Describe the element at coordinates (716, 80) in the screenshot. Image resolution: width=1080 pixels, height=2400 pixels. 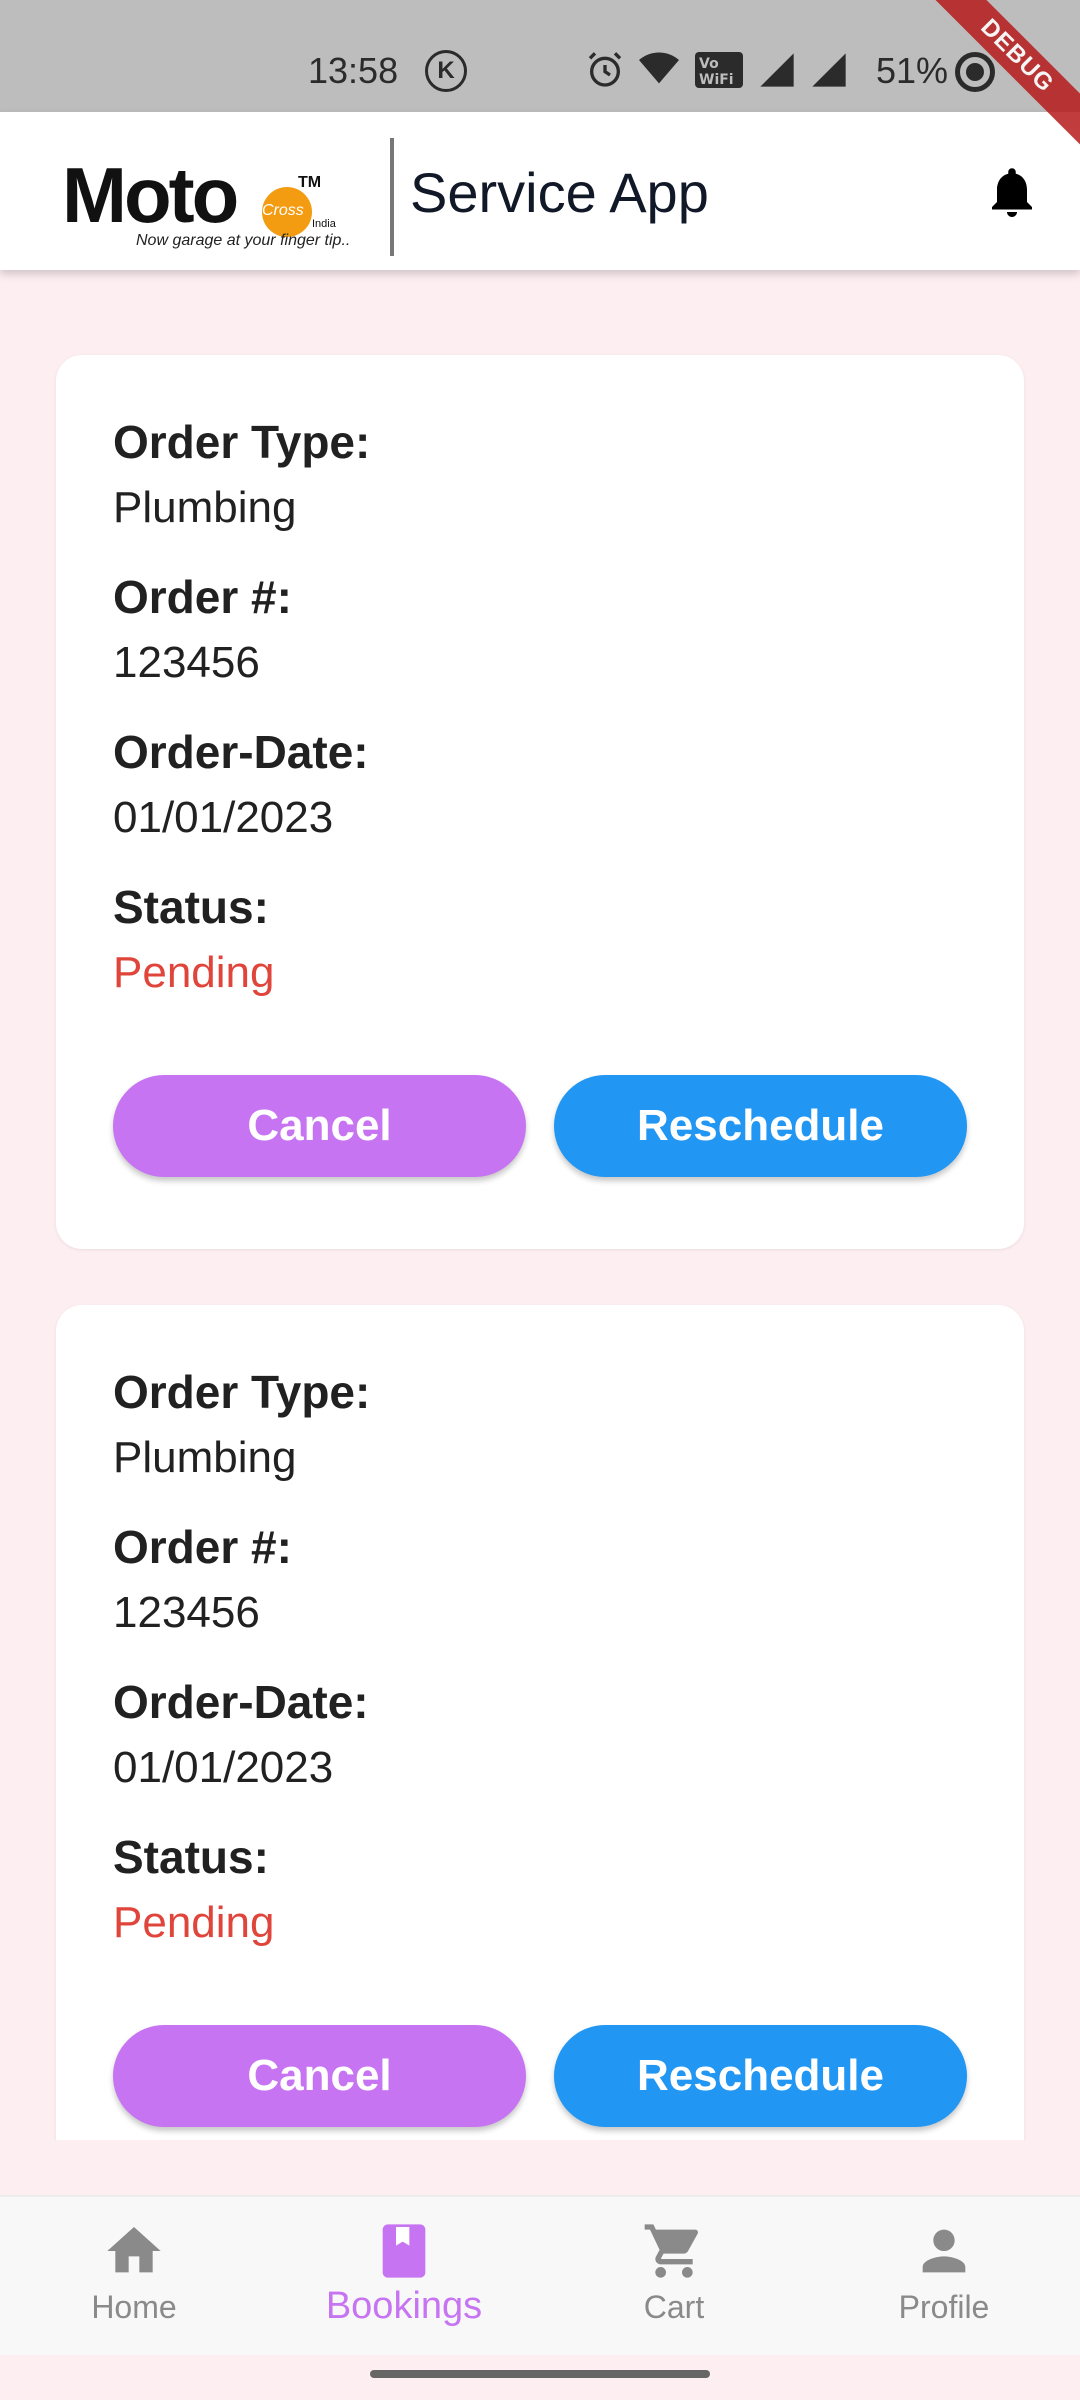
I see `svg-text: WiFi` at that location.